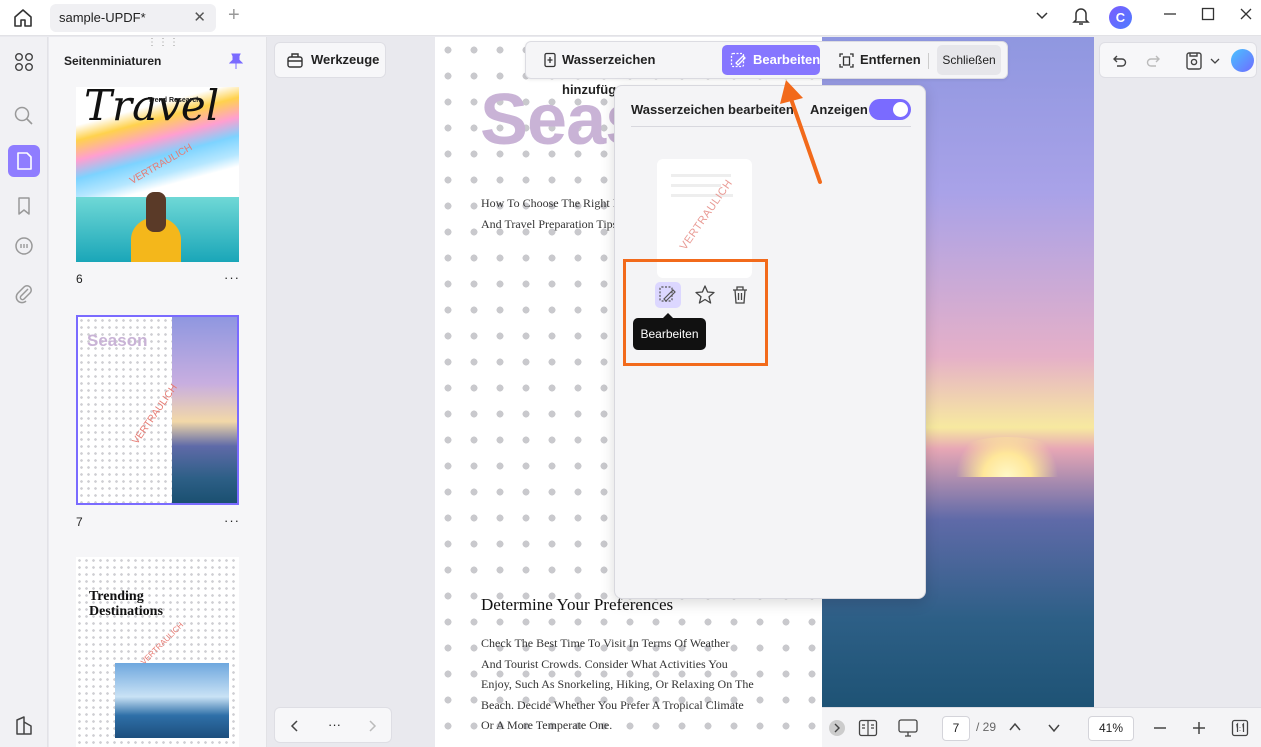 The width and height of the screenshot is (1261, 747). I want to click on thumb-watermark: VERTRAULICH, so click(162, 643).